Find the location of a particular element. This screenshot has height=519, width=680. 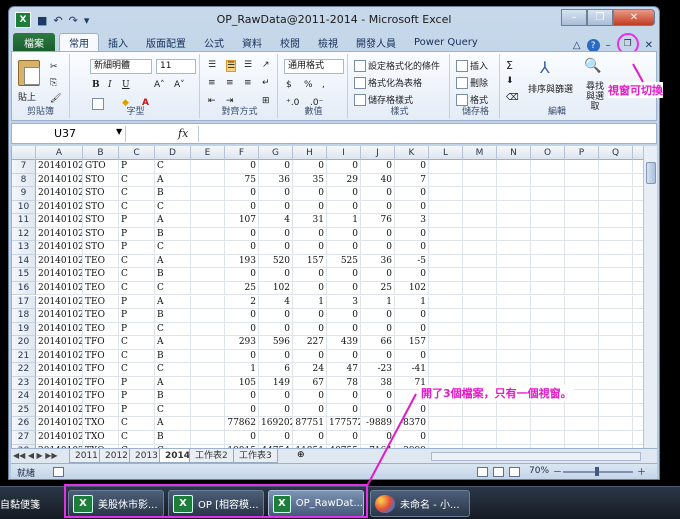

zoom-out-button: － is located at coordinates (557, 471).